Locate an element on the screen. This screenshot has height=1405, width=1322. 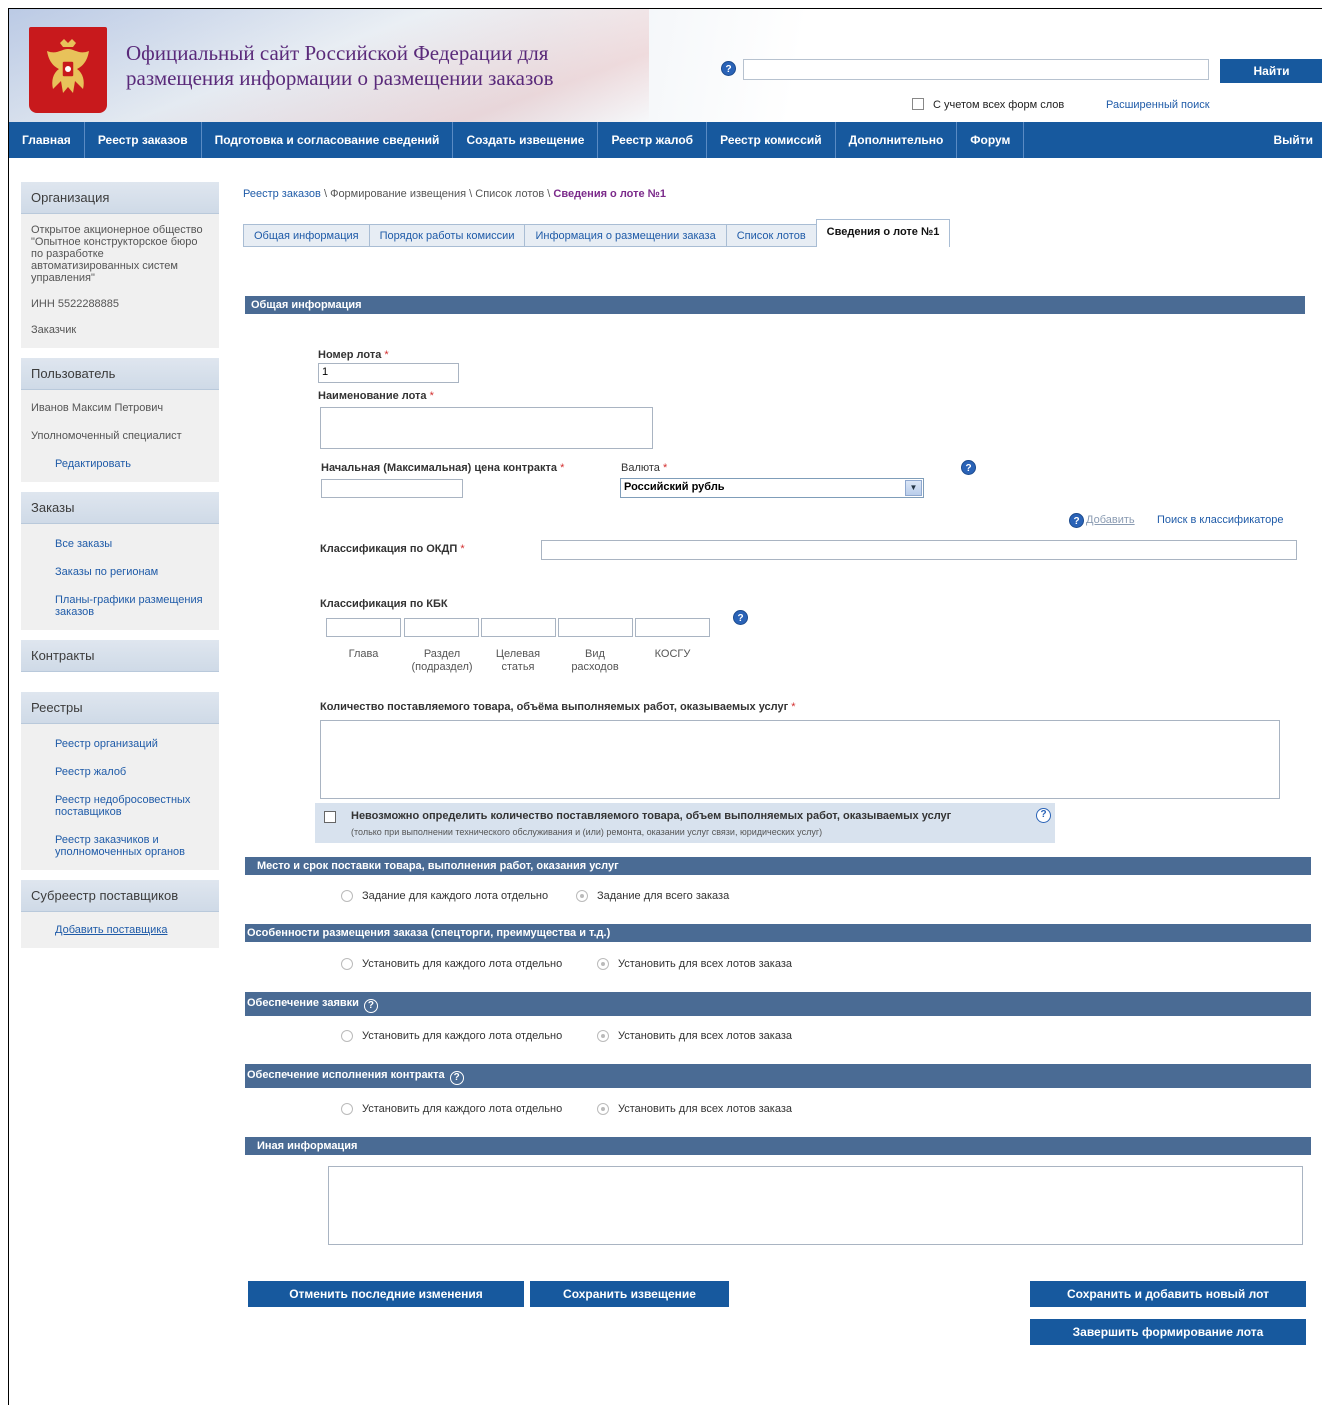
kbk-kosgu-input is located at coordinates (672, 627).